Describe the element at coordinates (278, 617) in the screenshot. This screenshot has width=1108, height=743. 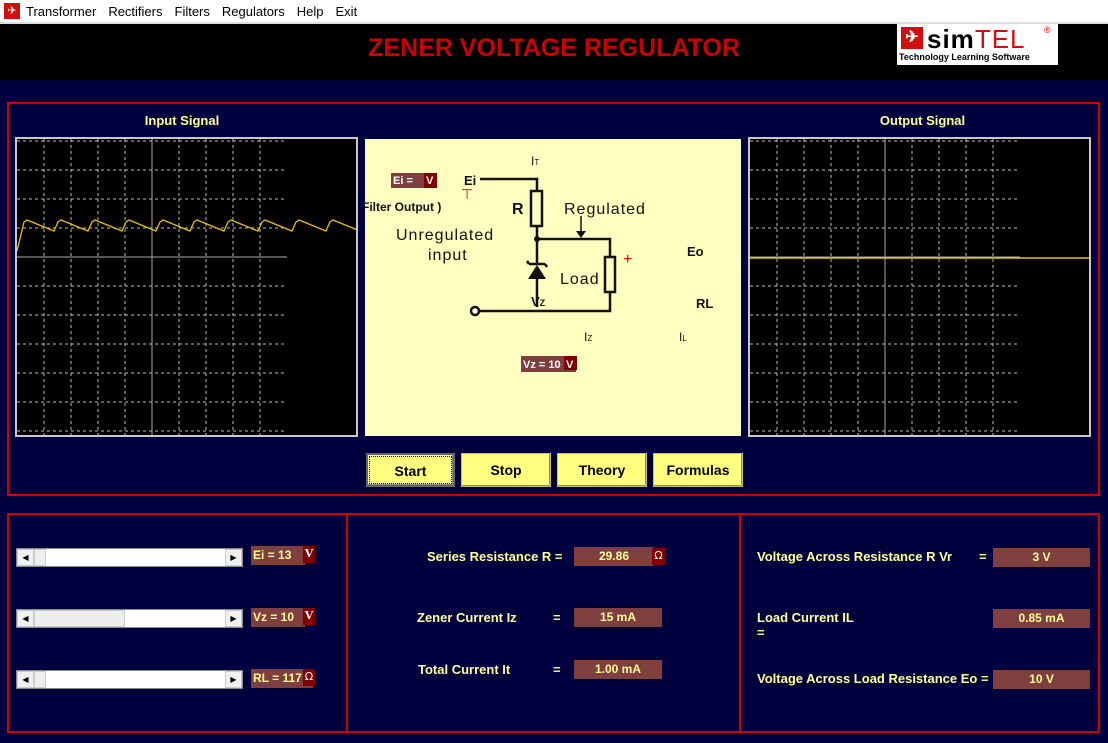
I see `vz-value: Vz = 10` at that location.